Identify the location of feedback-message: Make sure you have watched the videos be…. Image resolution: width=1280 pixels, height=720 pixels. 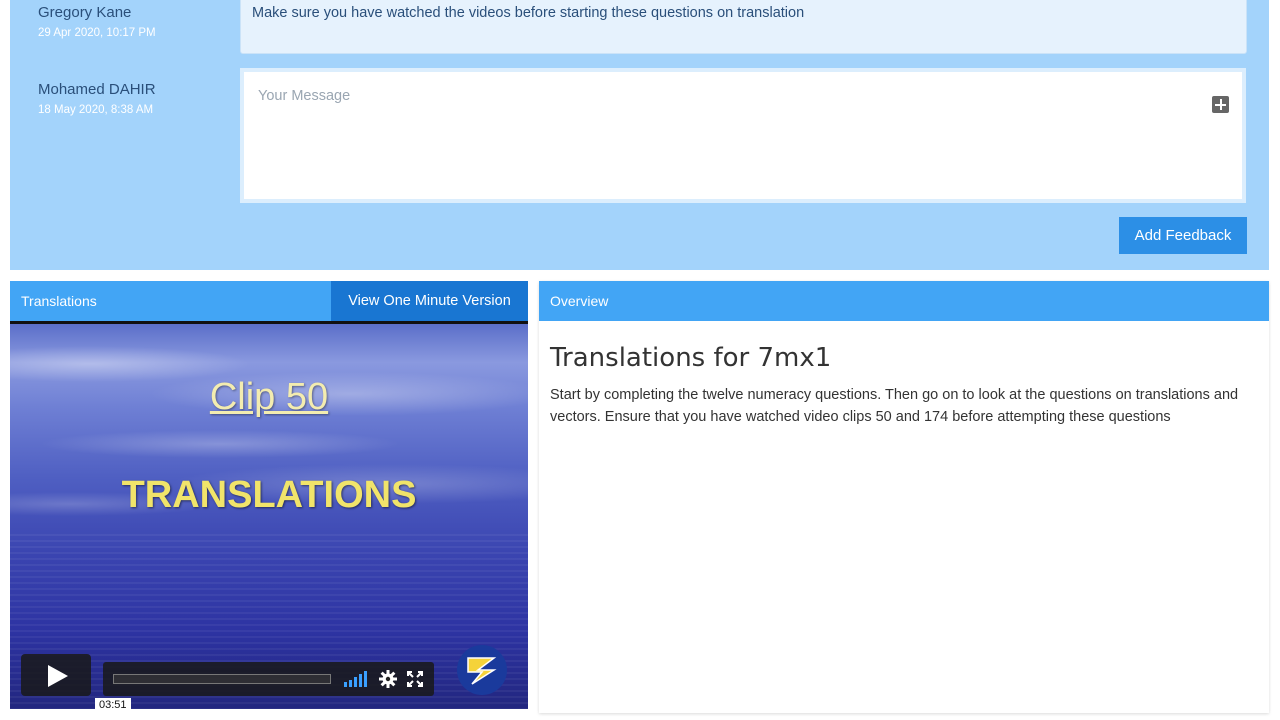
(743, 27).